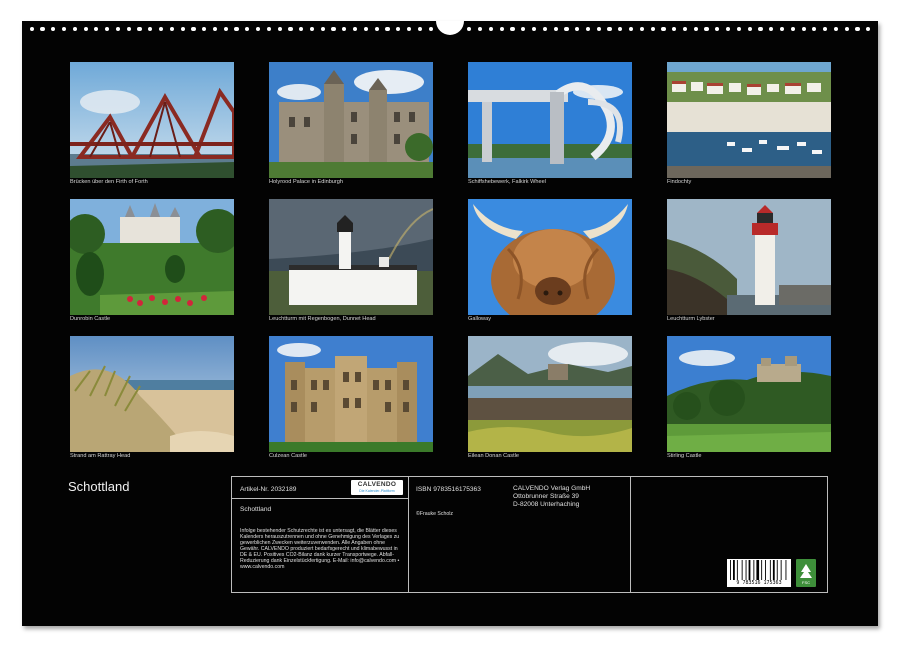 This screenshot has width=899, height=648. What do you see at coordinates (434, 514) in the screenshot?
I see `photographer-credit: ©Frauke Scholz` at bounding box center [434, 514].